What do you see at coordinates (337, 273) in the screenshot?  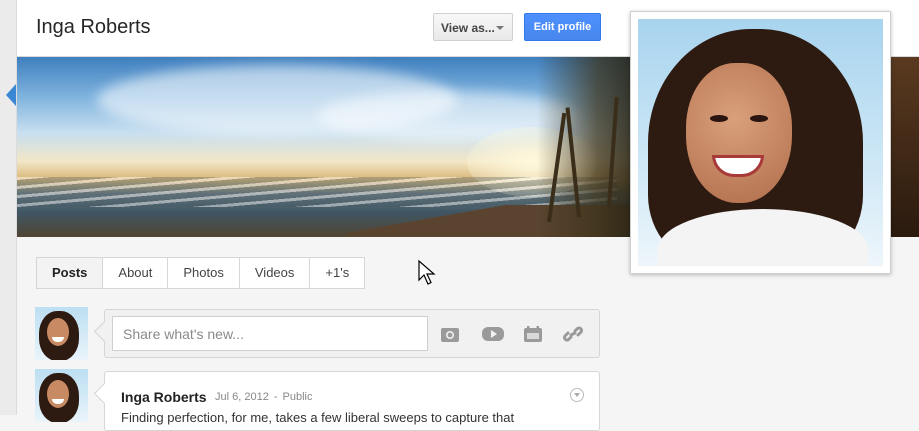 I see `tab-plus-ones: +1's` at bounding box center [337, 273].